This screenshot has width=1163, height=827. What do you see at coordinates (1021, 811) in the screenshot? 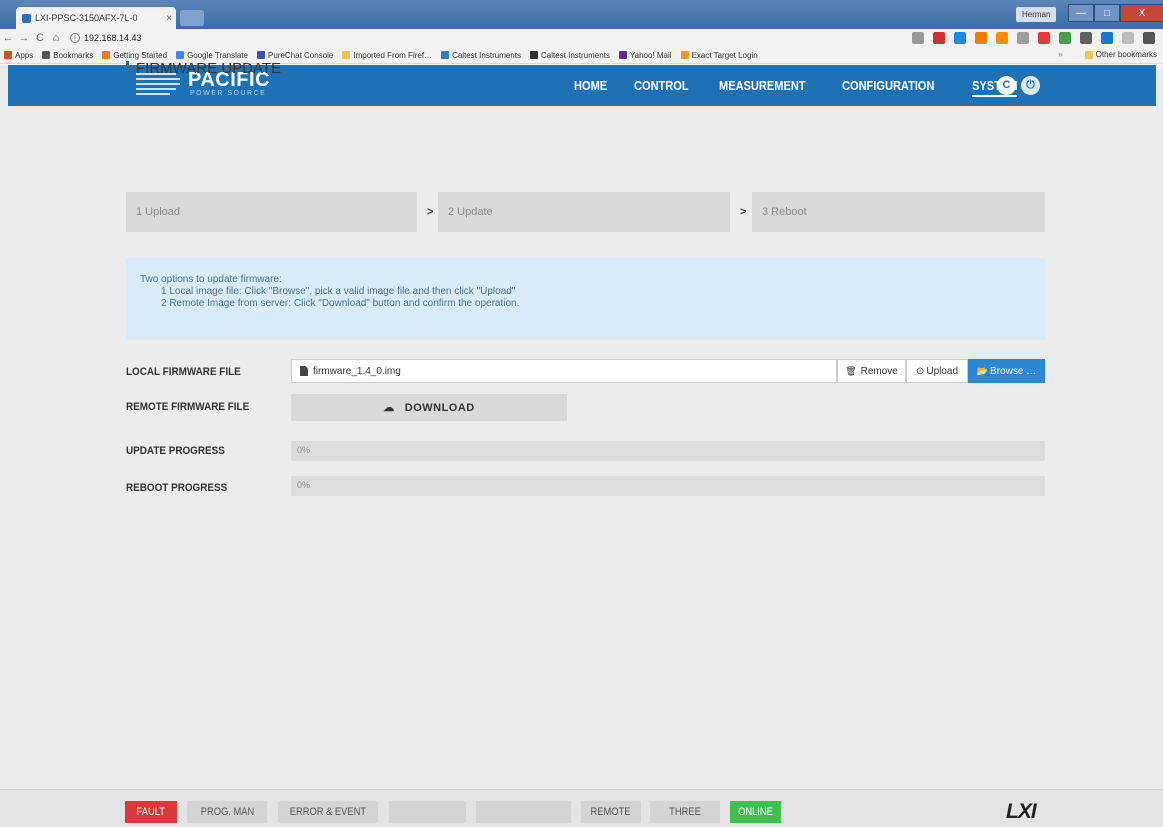
I see `lxi-logo: LXI` at bounding box center [1021, 811].